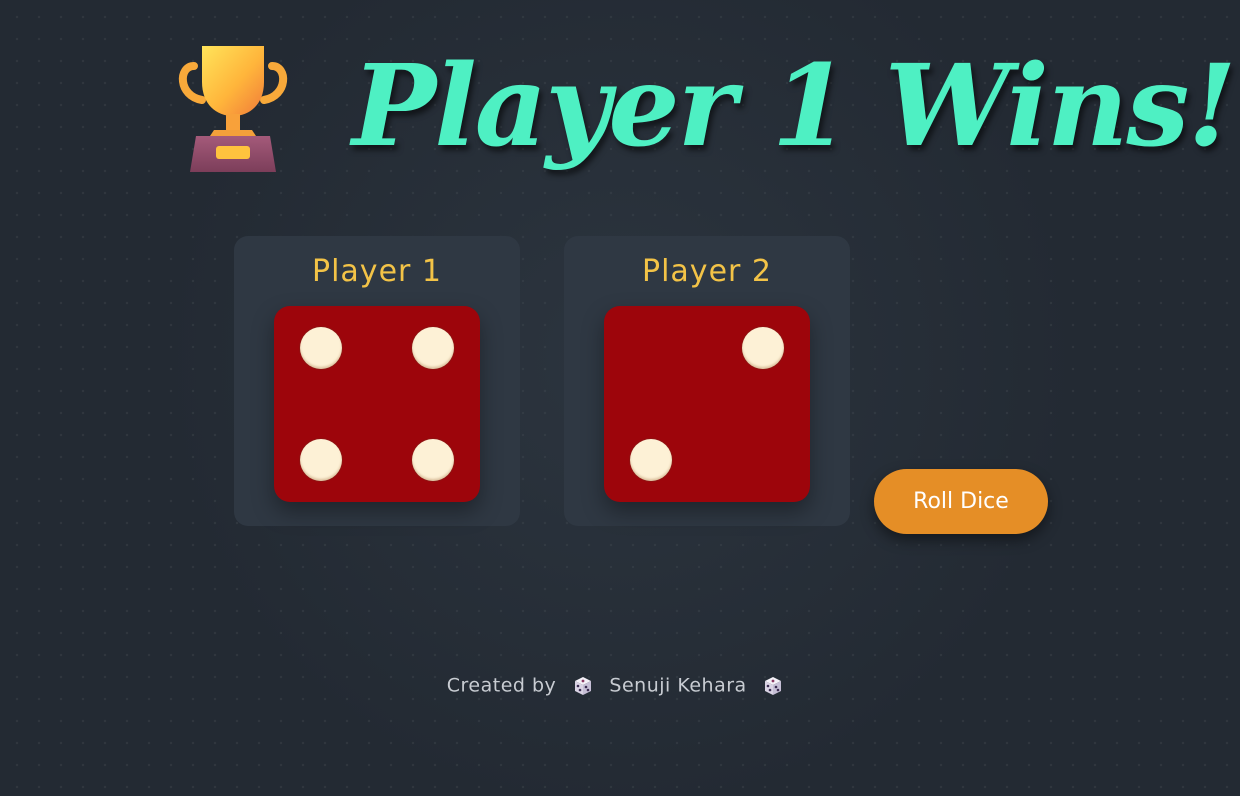 This screenshot has height=796, width=1240. I want to click on player-2-card: Player 2, so click(707, 381).